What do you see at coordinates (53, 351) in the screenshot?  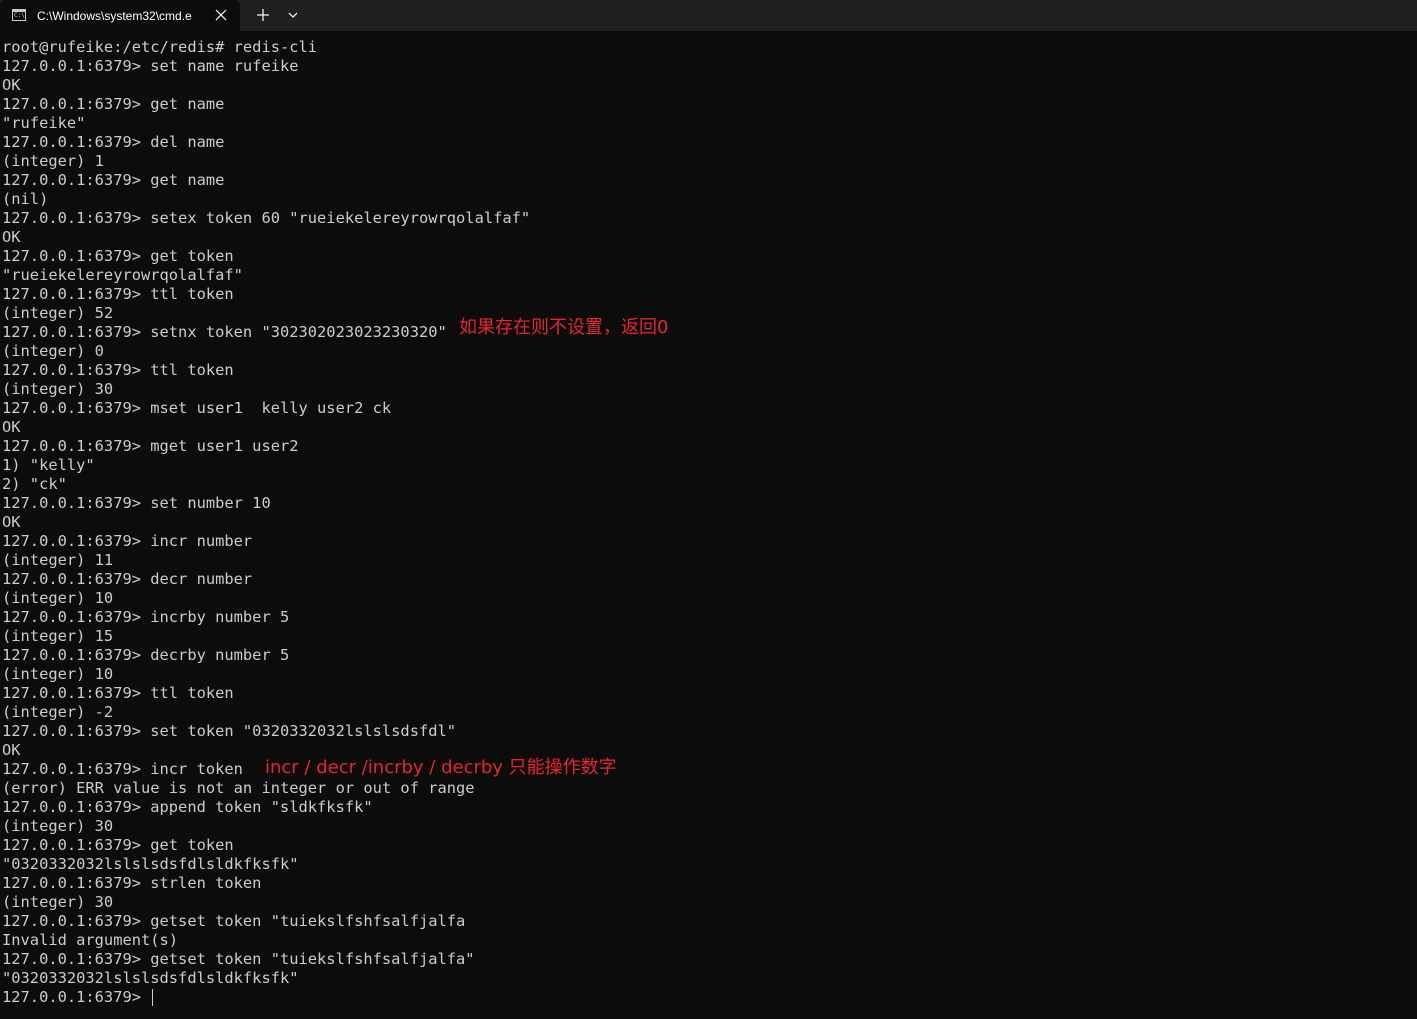 I see `terminal-line: (integer) 0` at bounding box center [53, 351].